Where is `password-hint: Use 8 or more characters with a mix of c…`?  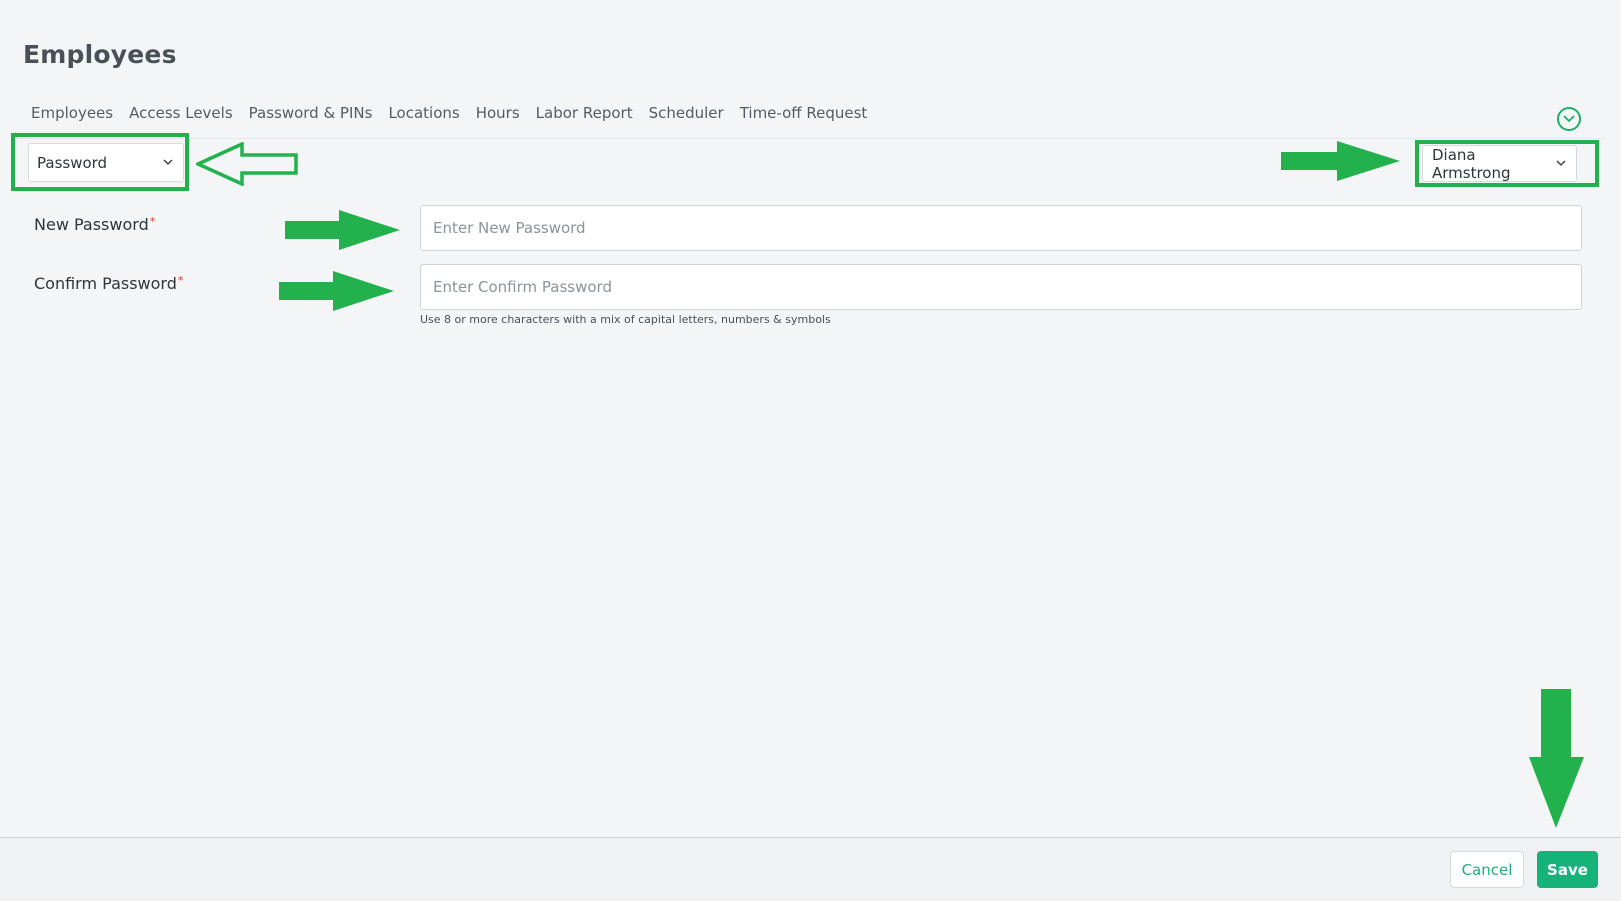
password-hint: Use 8 or more characters with a mix of c… is located at coordinates (625, 319).